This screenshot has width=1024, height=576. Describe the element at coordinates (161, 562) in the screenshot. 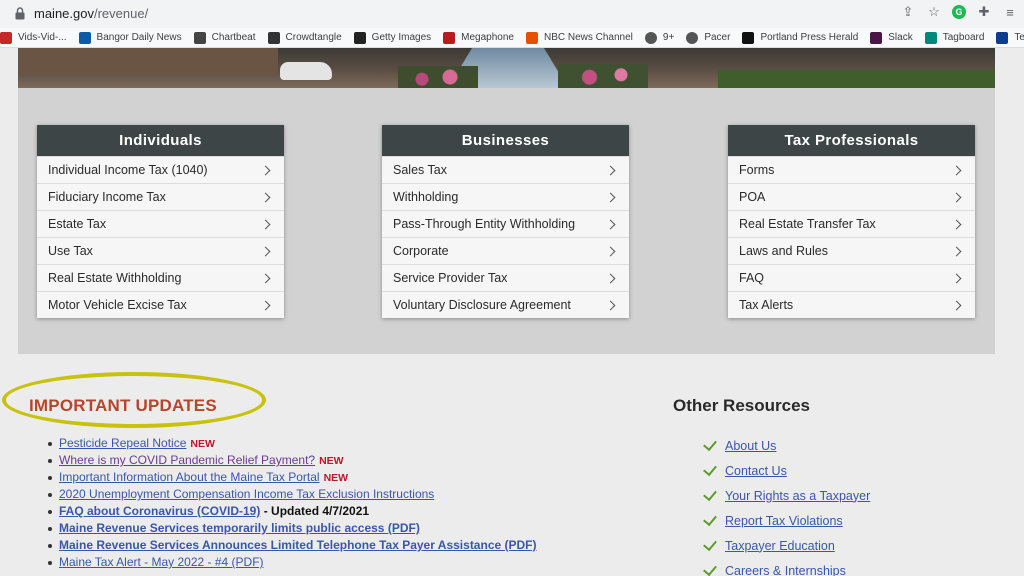

I see `update-link: Maine Tax Alert - May 2022 - #4 (PDF)` at that location.